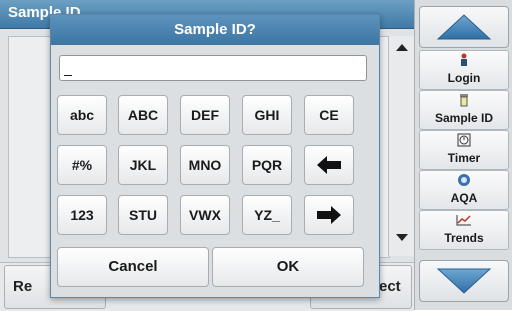 The height and width of the screenshot is (311, 512). I want to click on left-arrow-icon, so click(329, 165).